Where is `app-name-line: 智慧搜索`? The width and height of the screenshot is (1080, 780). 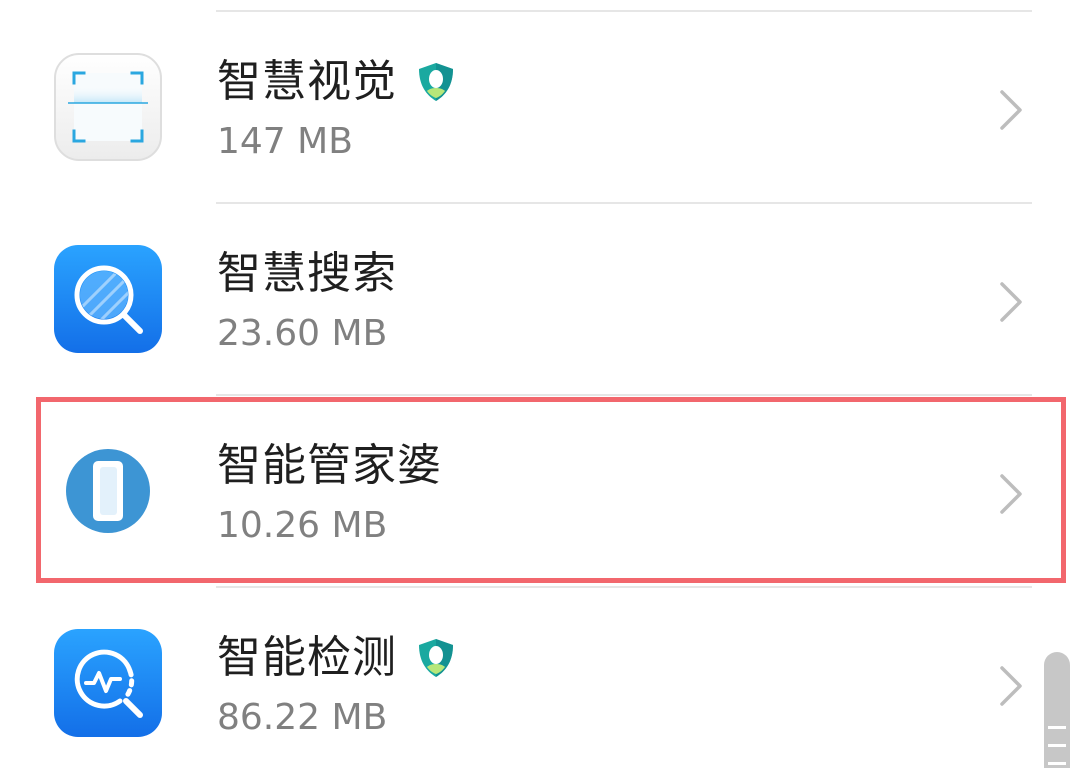
app-name-line: 智慧搜索 is located at coordinates (307, 274).